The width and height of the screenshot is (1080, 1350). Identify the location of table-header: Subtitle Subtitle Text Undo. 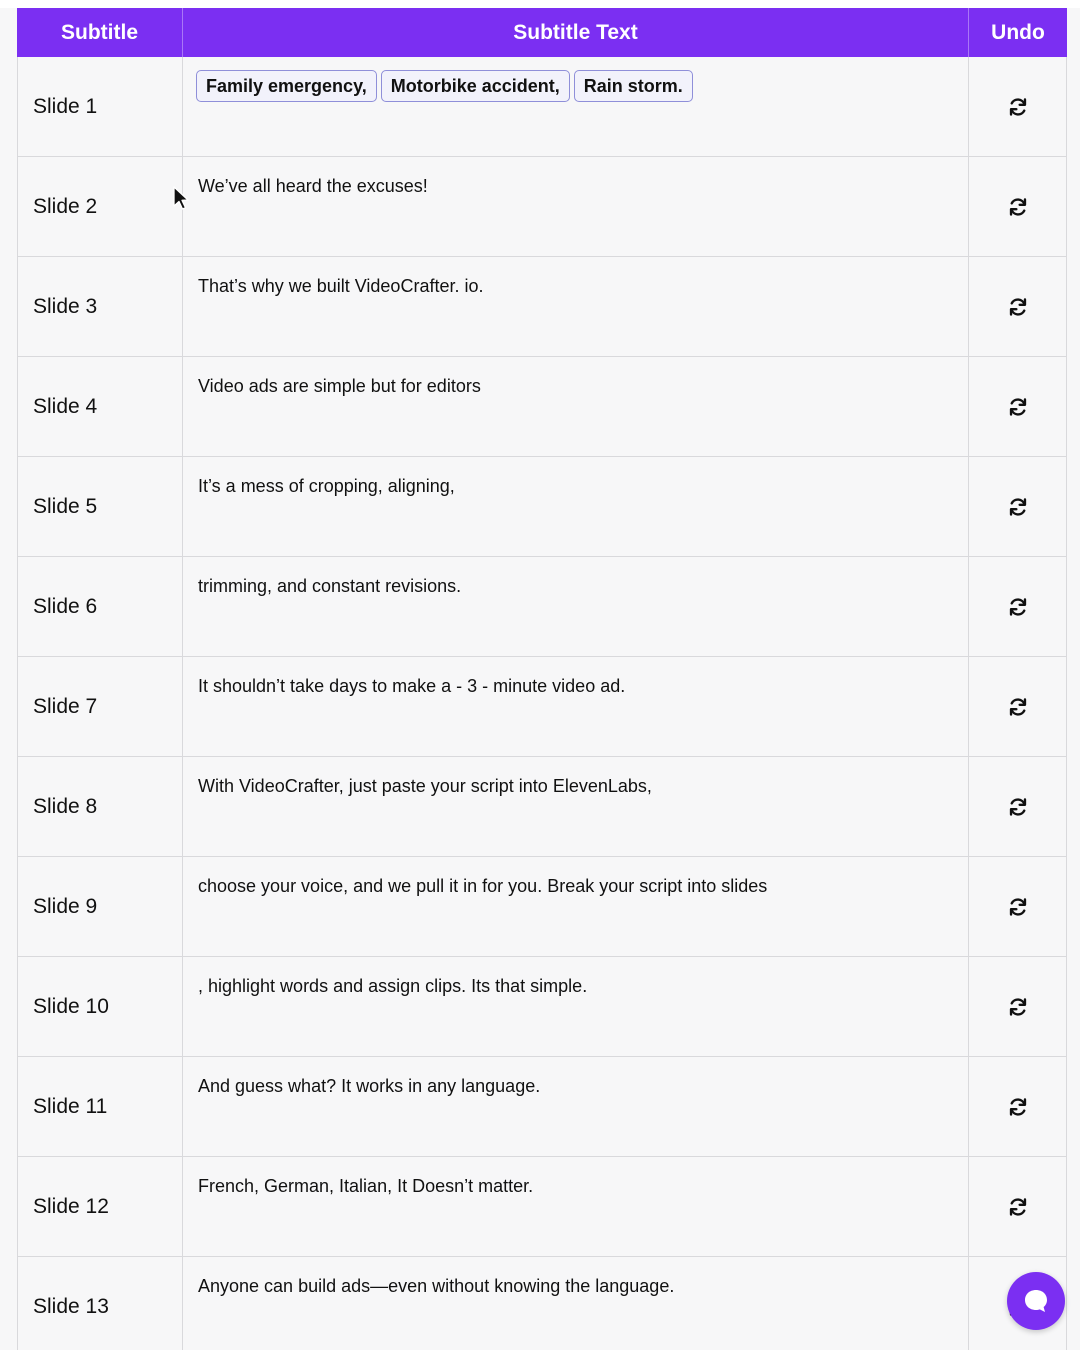
(542, 32).